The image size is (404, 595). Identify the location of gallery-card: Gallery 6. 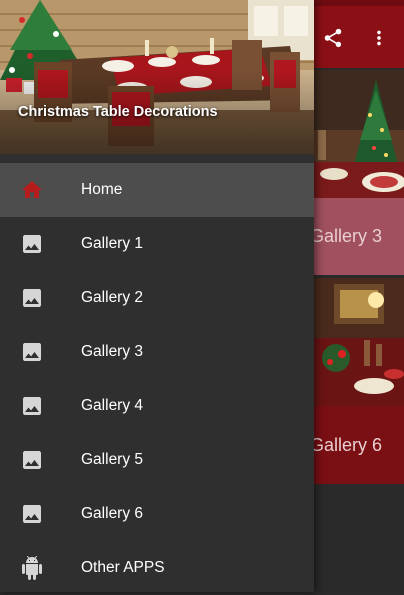
(359, 381).